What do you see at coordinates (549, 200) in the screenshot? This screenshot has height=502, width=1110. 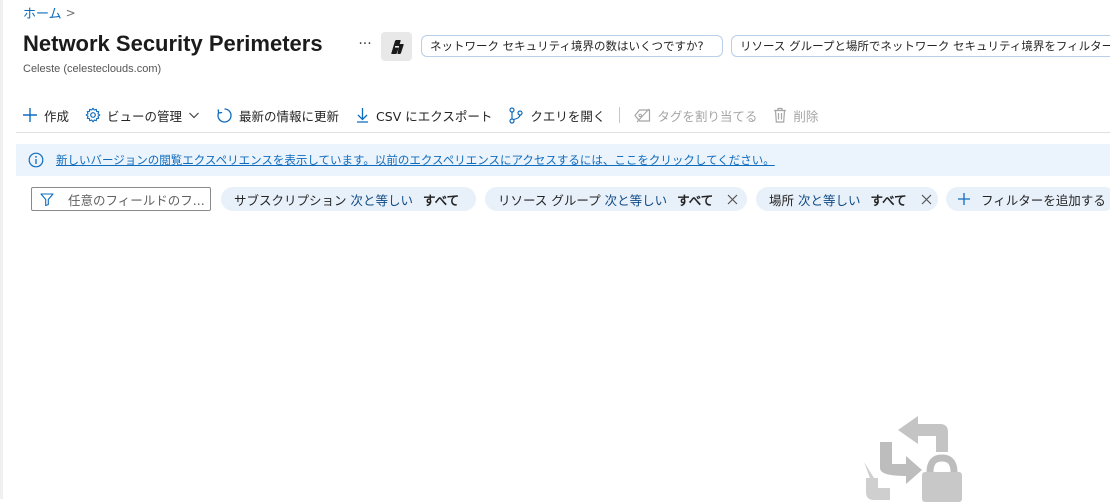 I see `filter-pill-field: リソース グループ` at bounding box center [549, 200].